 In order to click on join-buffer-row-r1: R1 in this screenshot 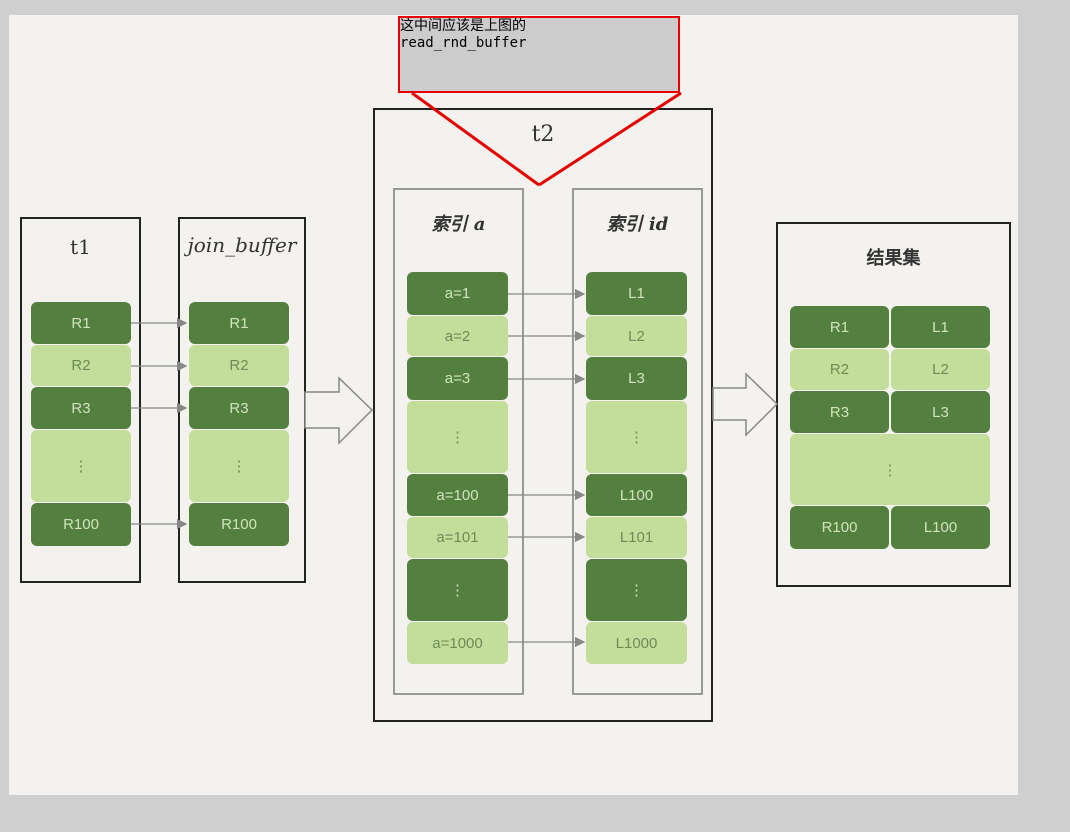, I will do `click(239, 323)`.